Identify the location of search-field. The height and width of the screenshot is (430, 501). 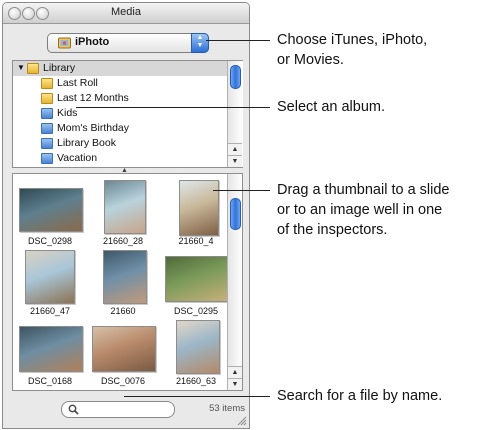
(118, 409).